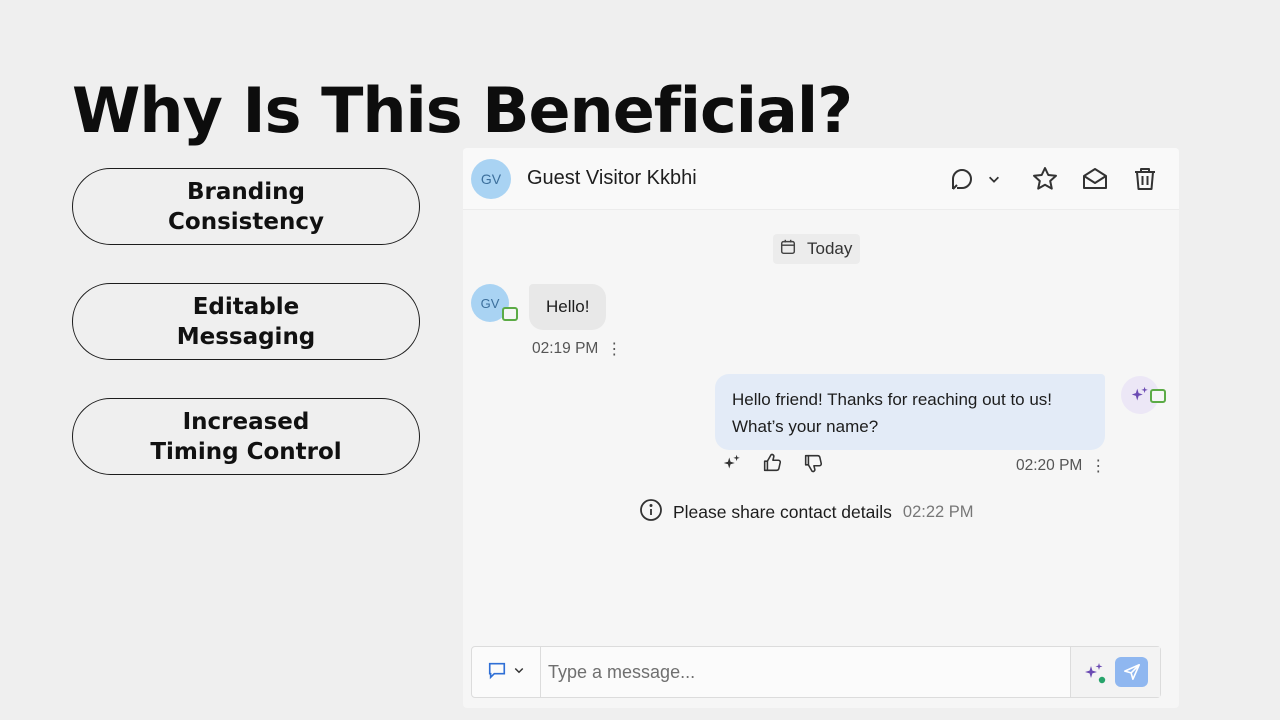  I want to click on message-composer, so click(816, 672).